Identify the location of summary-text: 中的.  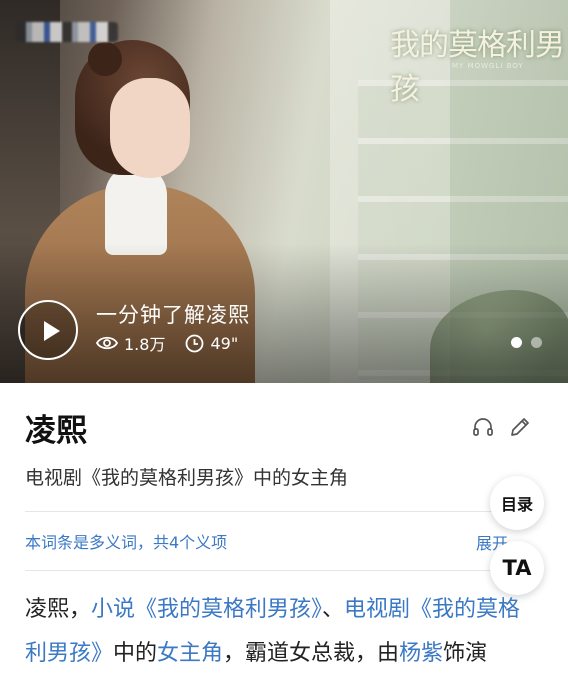
(135, 653).